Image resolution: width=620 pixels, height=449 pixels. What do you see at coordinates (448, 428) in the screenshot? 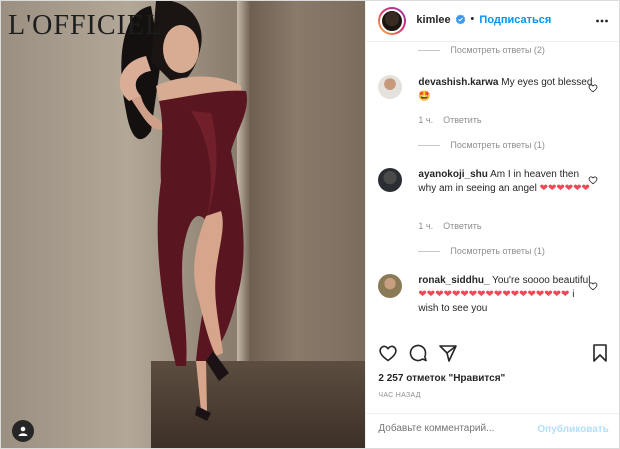
I see `comment-input` at bounding box center [448, 428].